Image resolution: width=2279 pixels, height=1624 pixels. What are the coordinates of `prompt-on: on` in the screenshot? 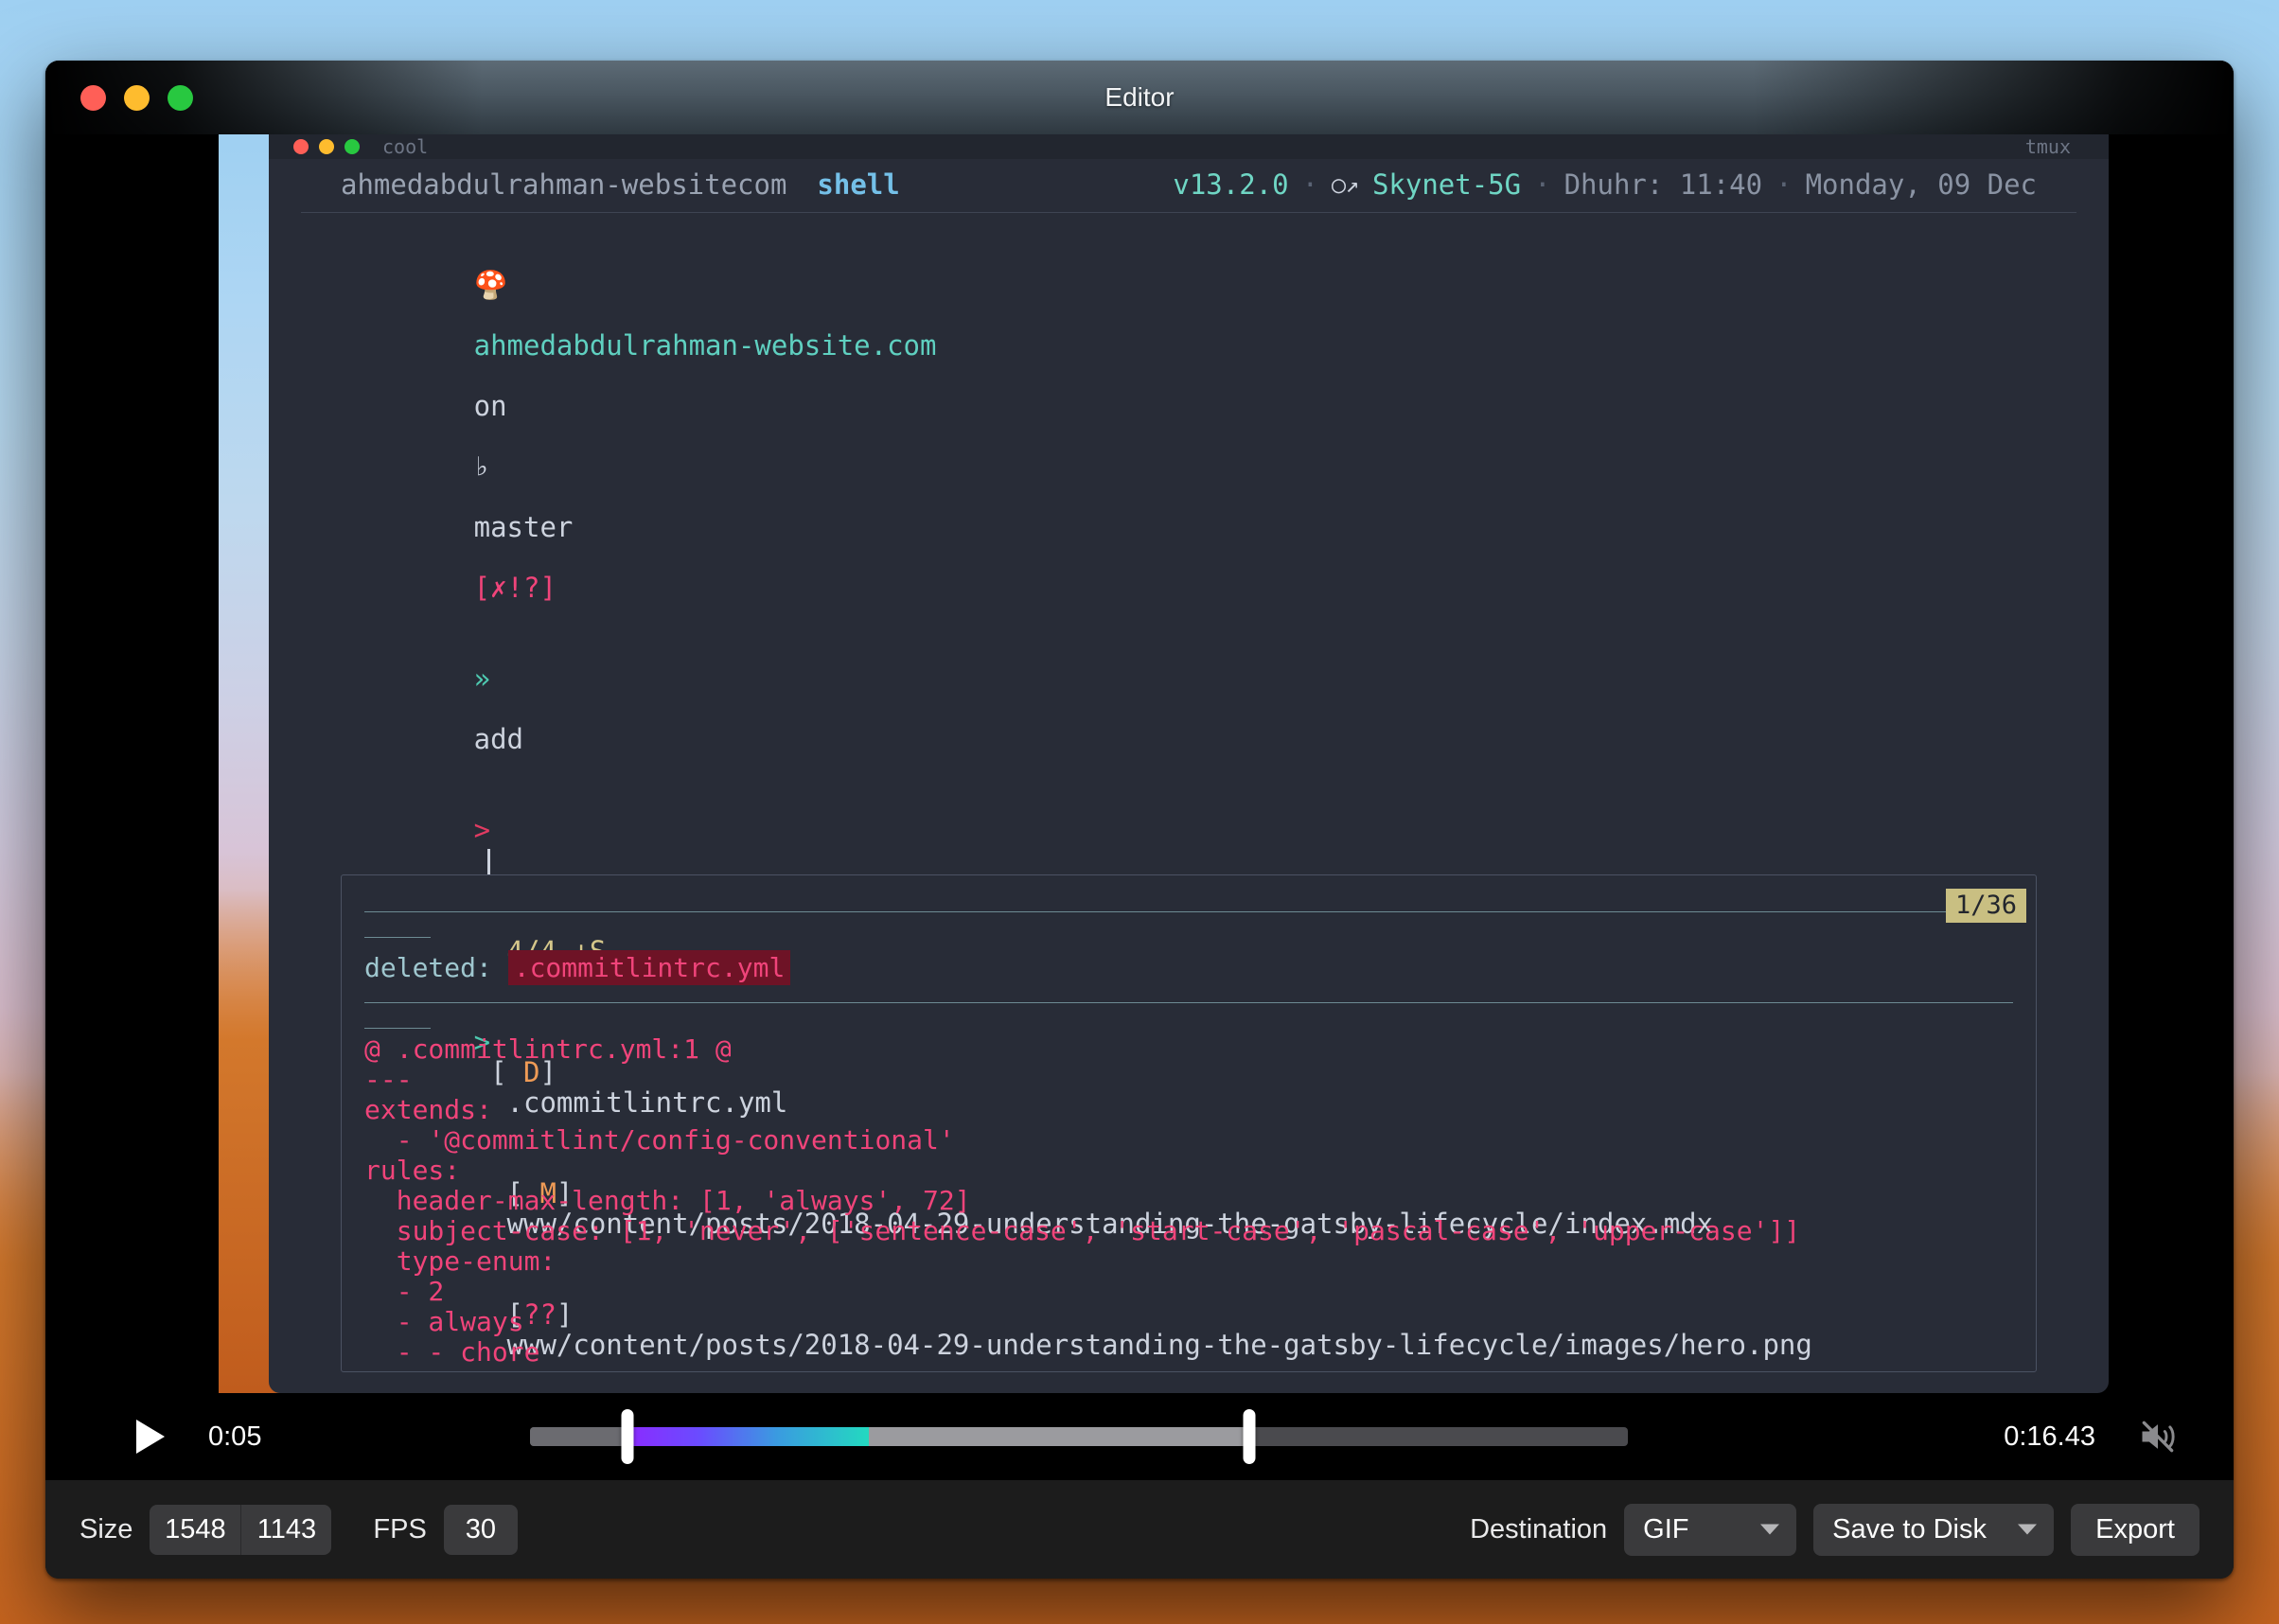 It's located at (490, 406).